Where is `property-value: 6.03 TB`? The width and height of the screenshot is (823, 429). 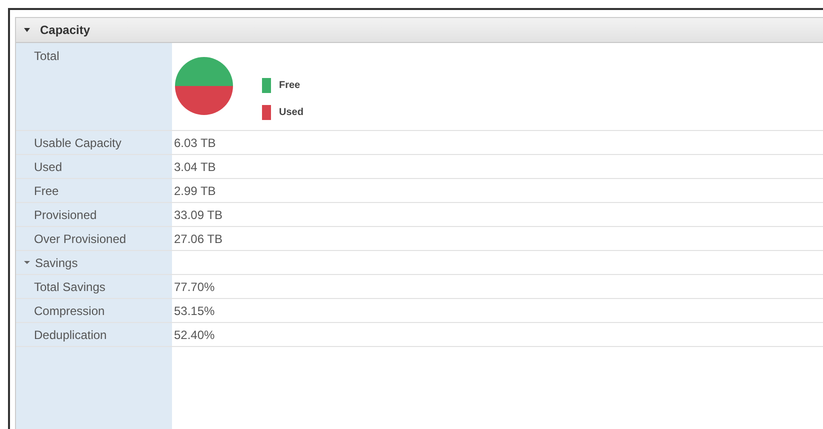 property-value: 6.03 TB is located at coordinates (195, 143).